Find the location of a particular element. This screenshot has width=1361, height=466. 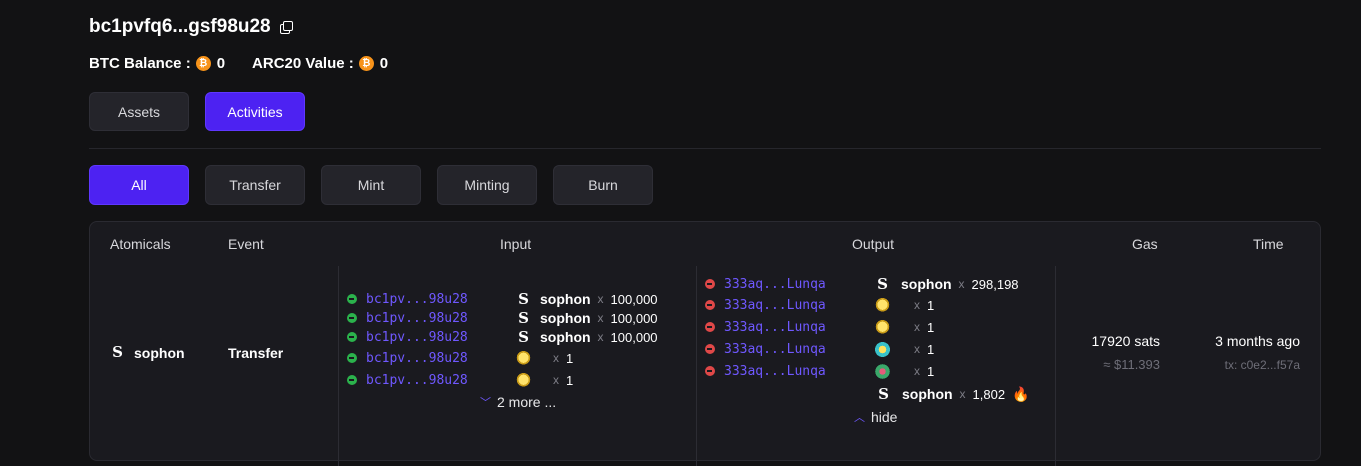

fire-icon: 🔥 is located at coordinates (1021, 393).